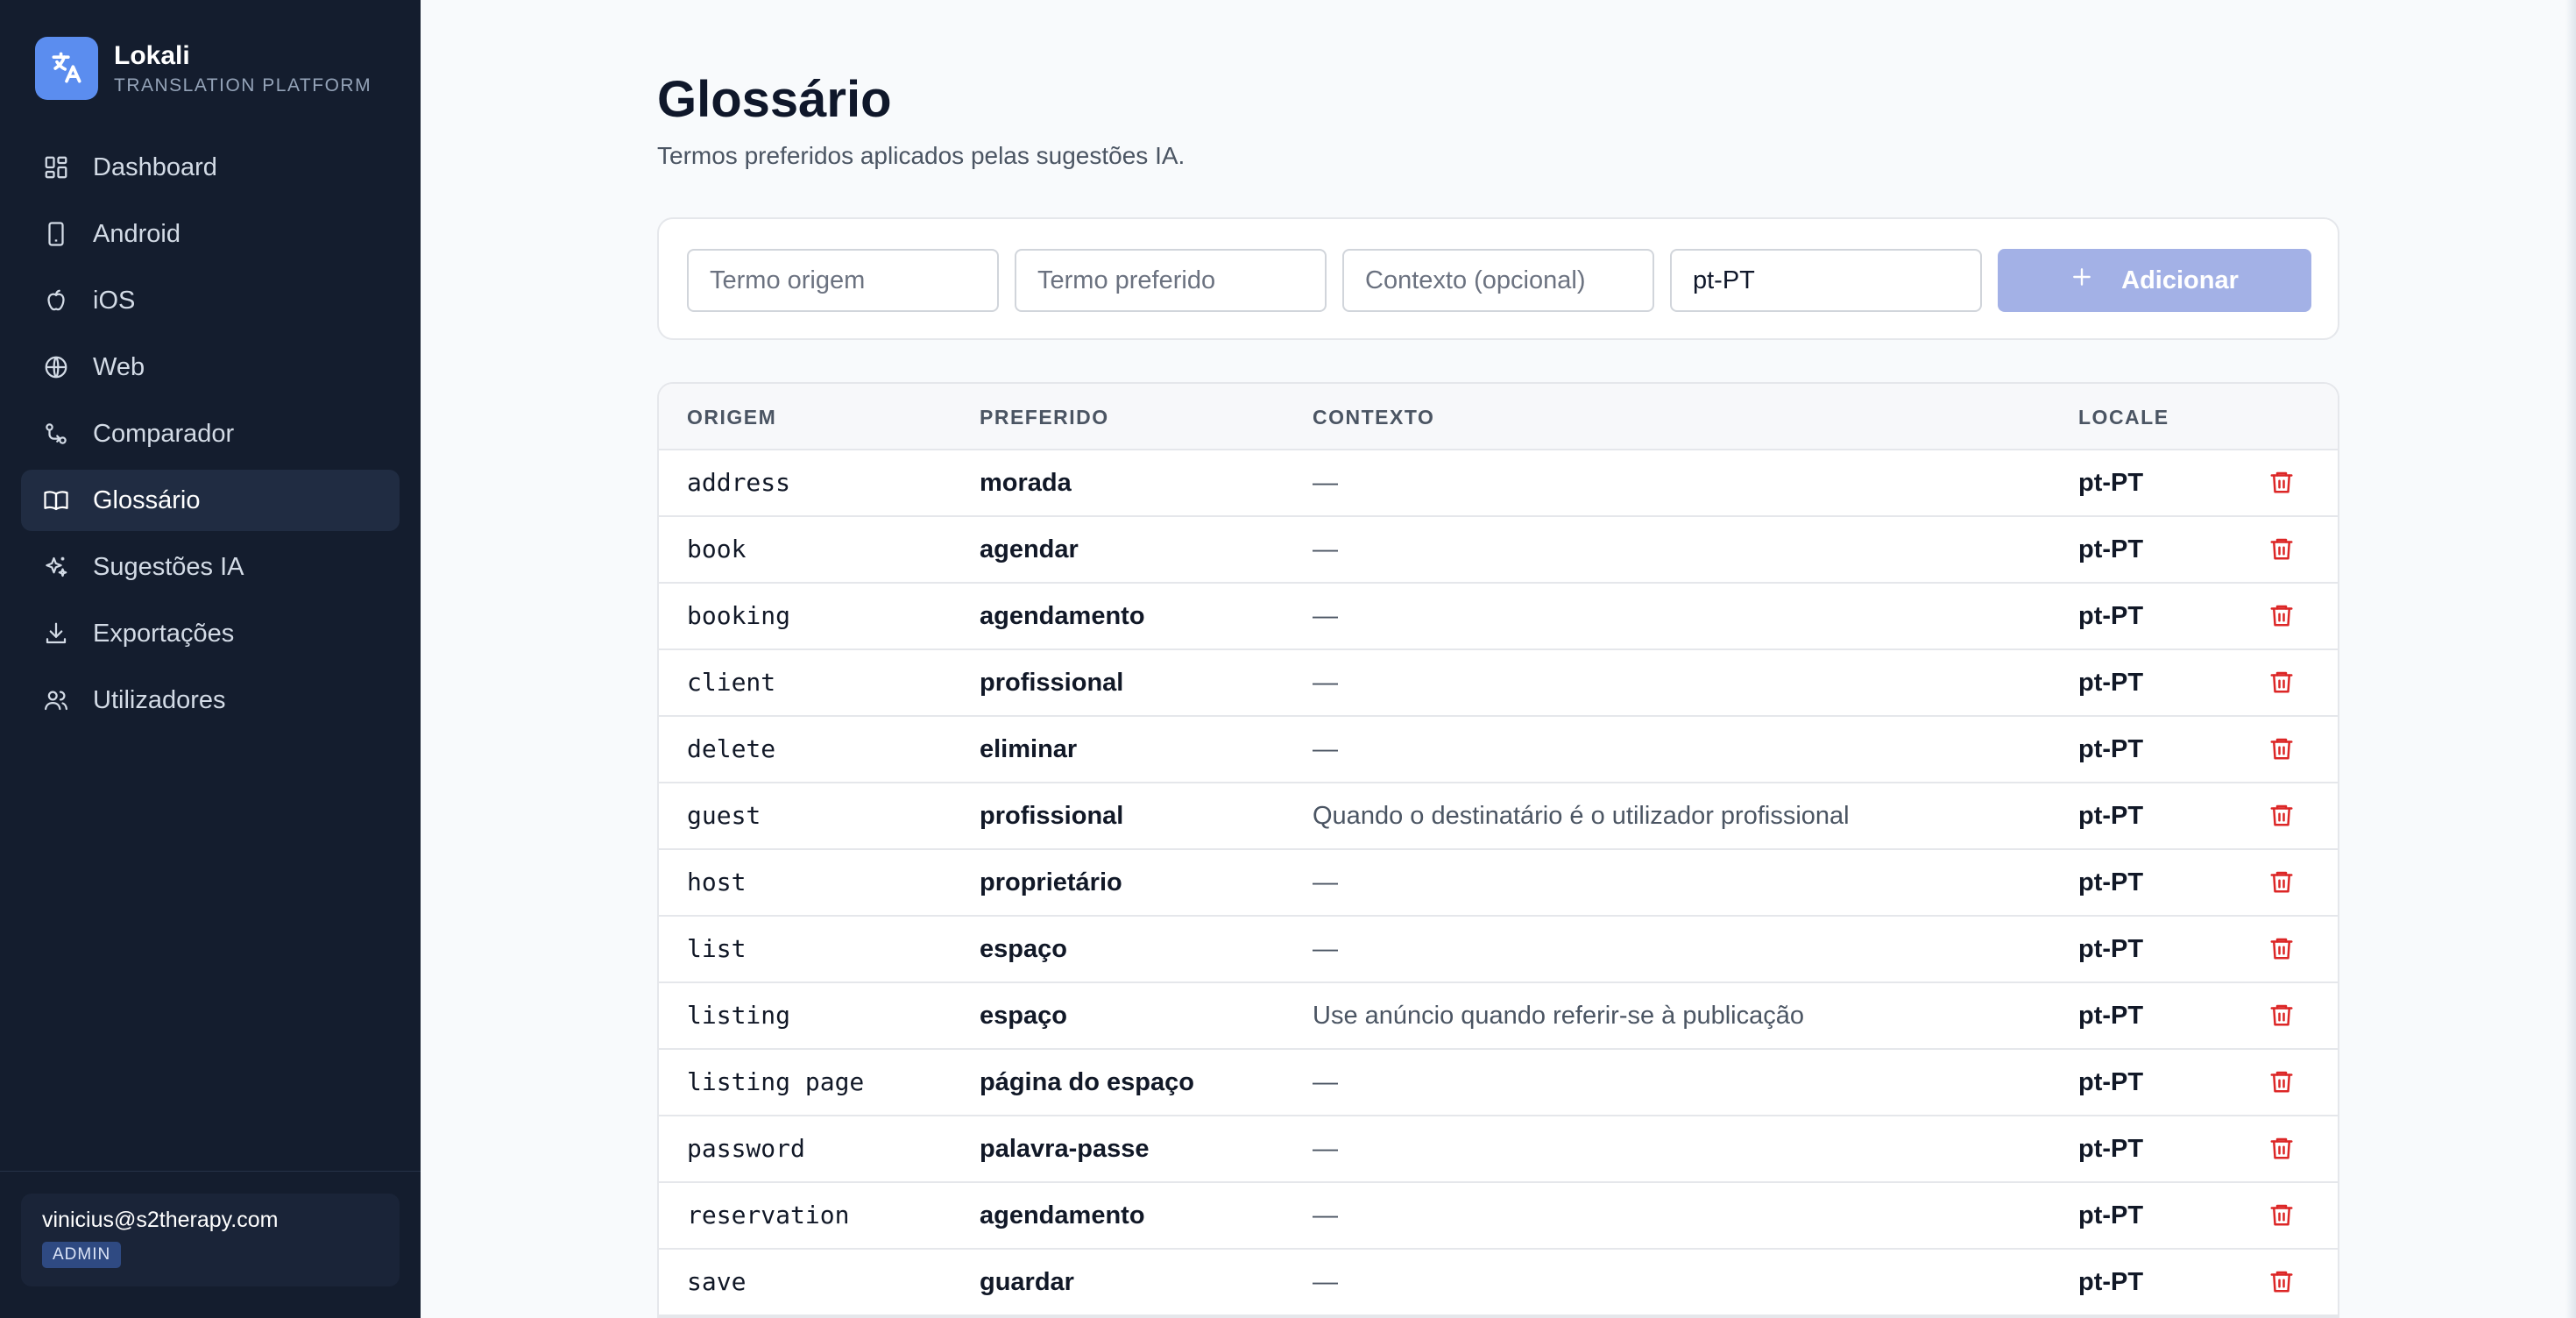 The height and width of the screenshot is (1318, 2576). I want to click on cell-preferred: página do espaço, so click(1087, 1082).